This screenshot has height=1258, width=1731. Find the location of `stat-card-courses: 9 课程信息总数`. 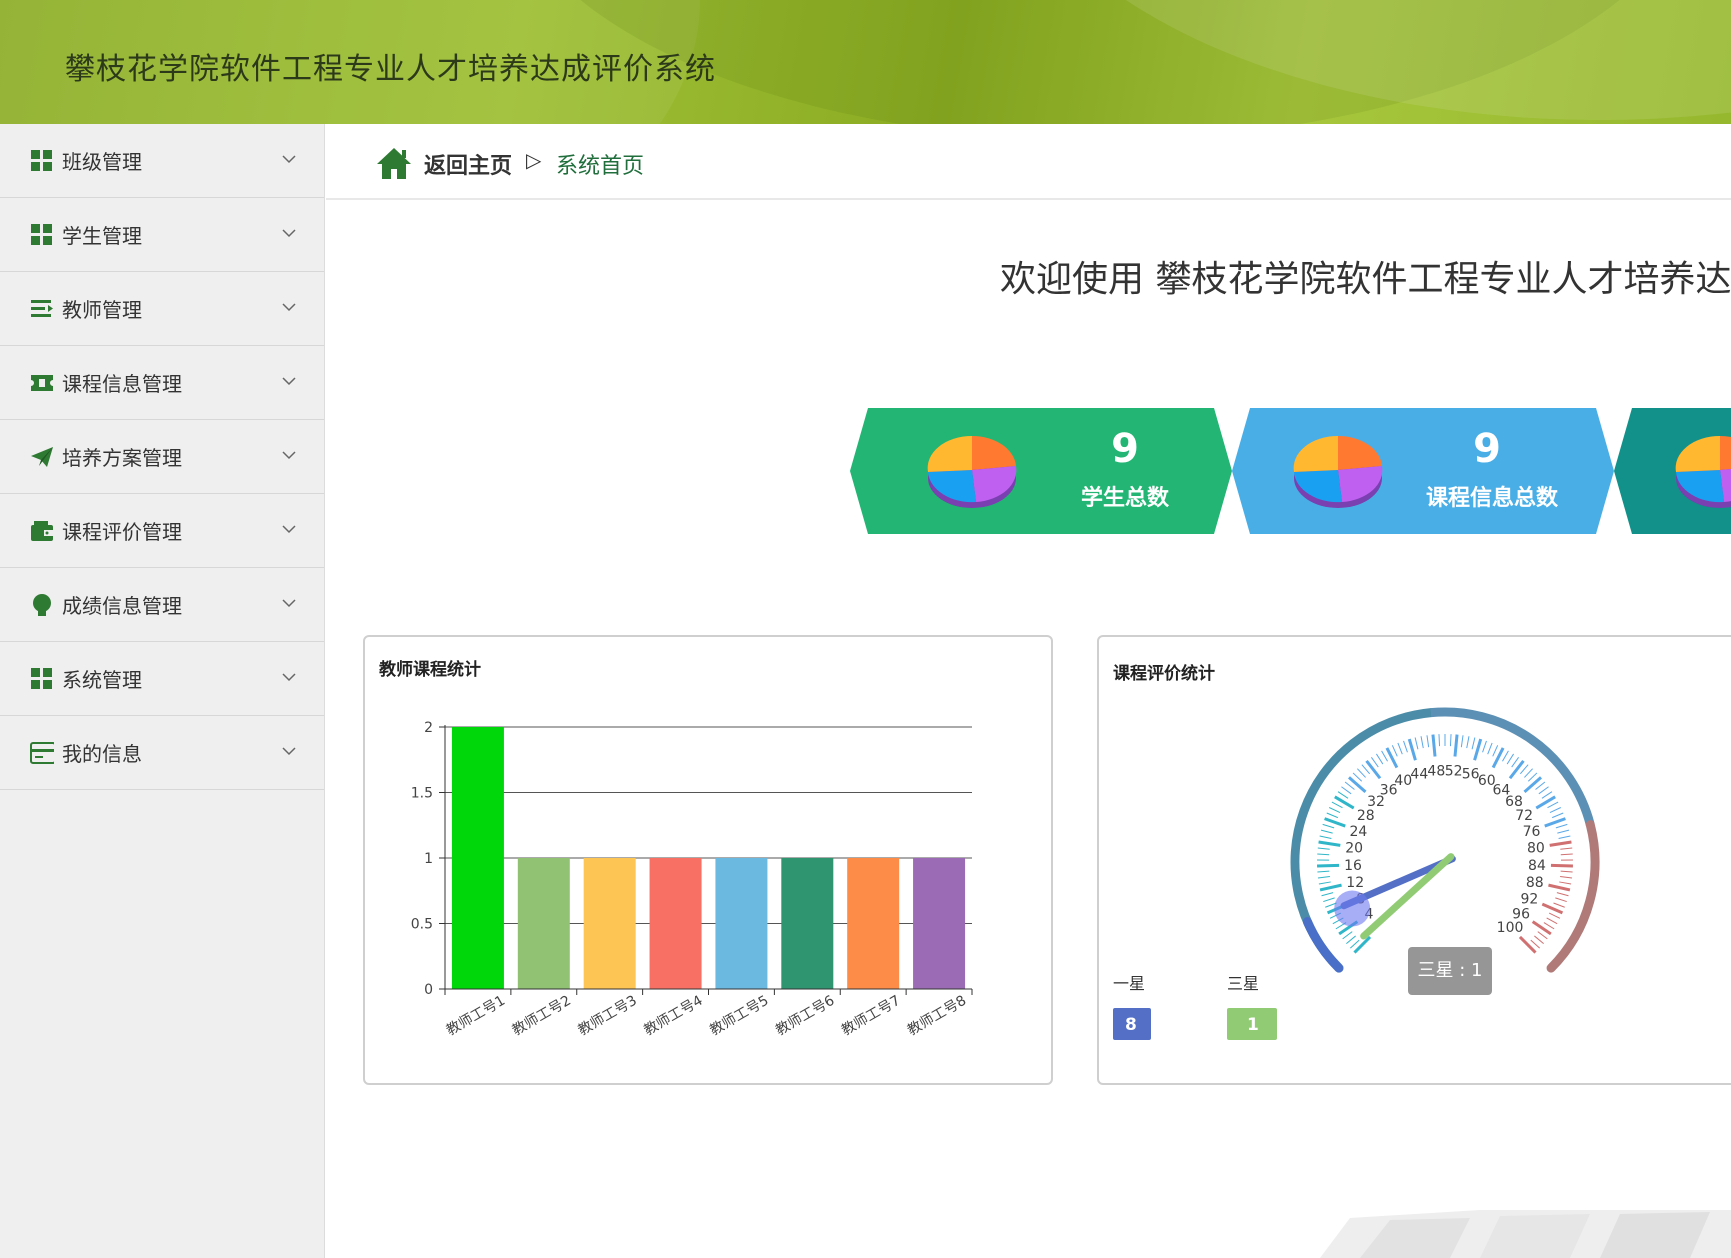

stat-card-courses: 9 课程信息总数 is located at coordinates (1423, 471).